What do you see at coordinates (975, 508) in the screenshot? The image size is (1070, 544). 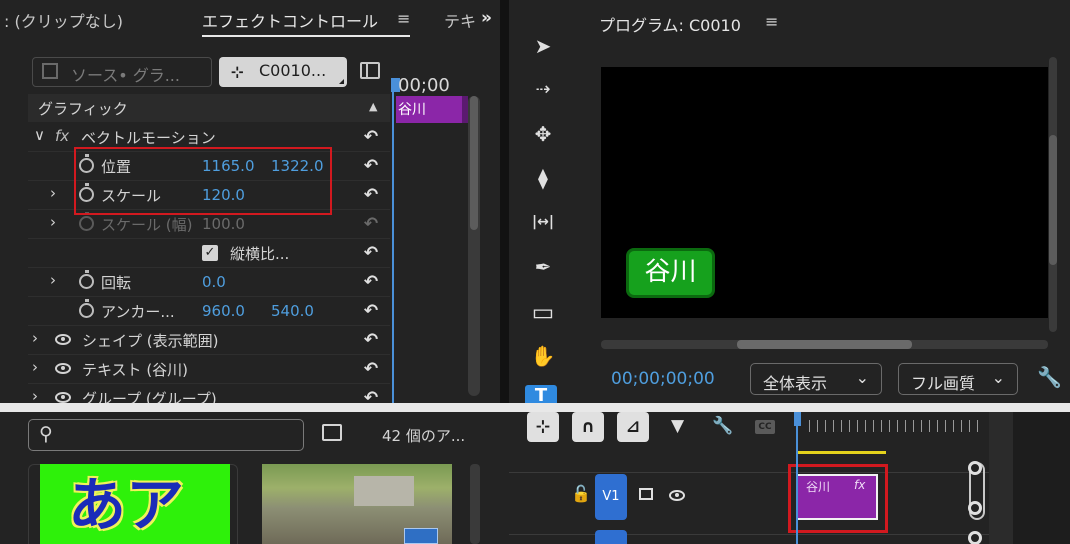 I see `scroll-handle-bottom` at bounding box center [975, 508].